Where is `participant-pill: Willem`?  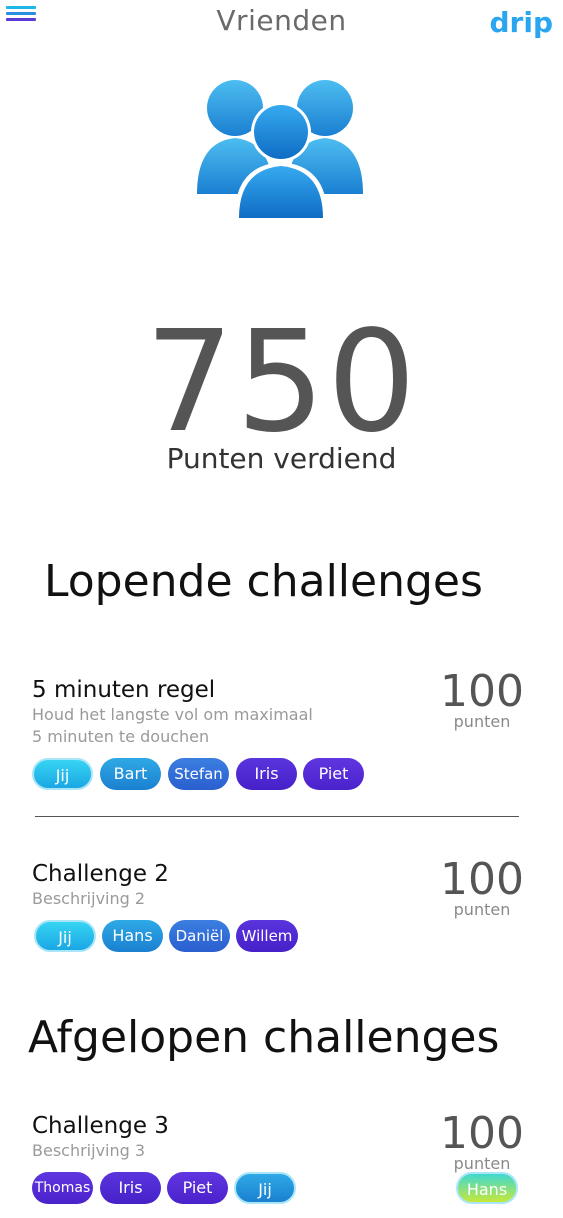 participant-pill: Willem is located at coordinates (267, 936).